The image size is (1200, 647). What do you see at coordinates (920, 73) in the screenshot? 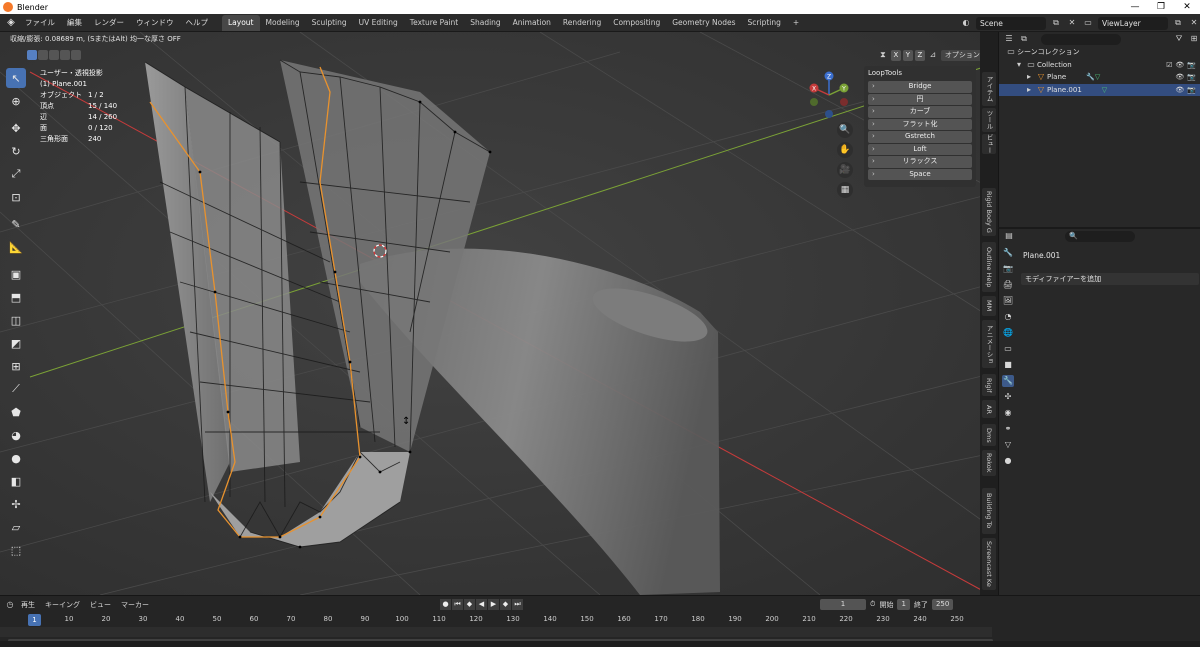
I see `looptools-header: LoopTools` at bounding box center [920, 73].